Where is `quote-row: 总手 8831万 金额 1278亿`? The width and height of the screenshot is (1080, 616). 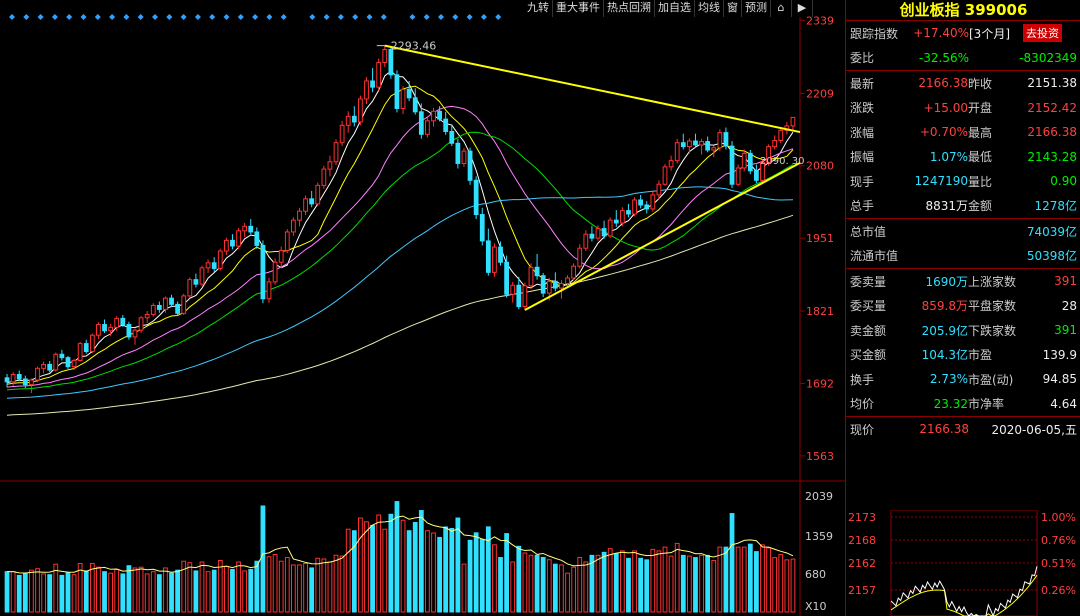
quote-row: 总手 8831万 金额 1278亿 is located at coordinates (963, 206).